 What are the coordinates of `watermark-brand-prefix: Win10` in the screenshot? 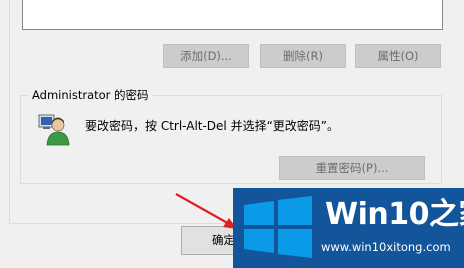 It's located at (377, 214).